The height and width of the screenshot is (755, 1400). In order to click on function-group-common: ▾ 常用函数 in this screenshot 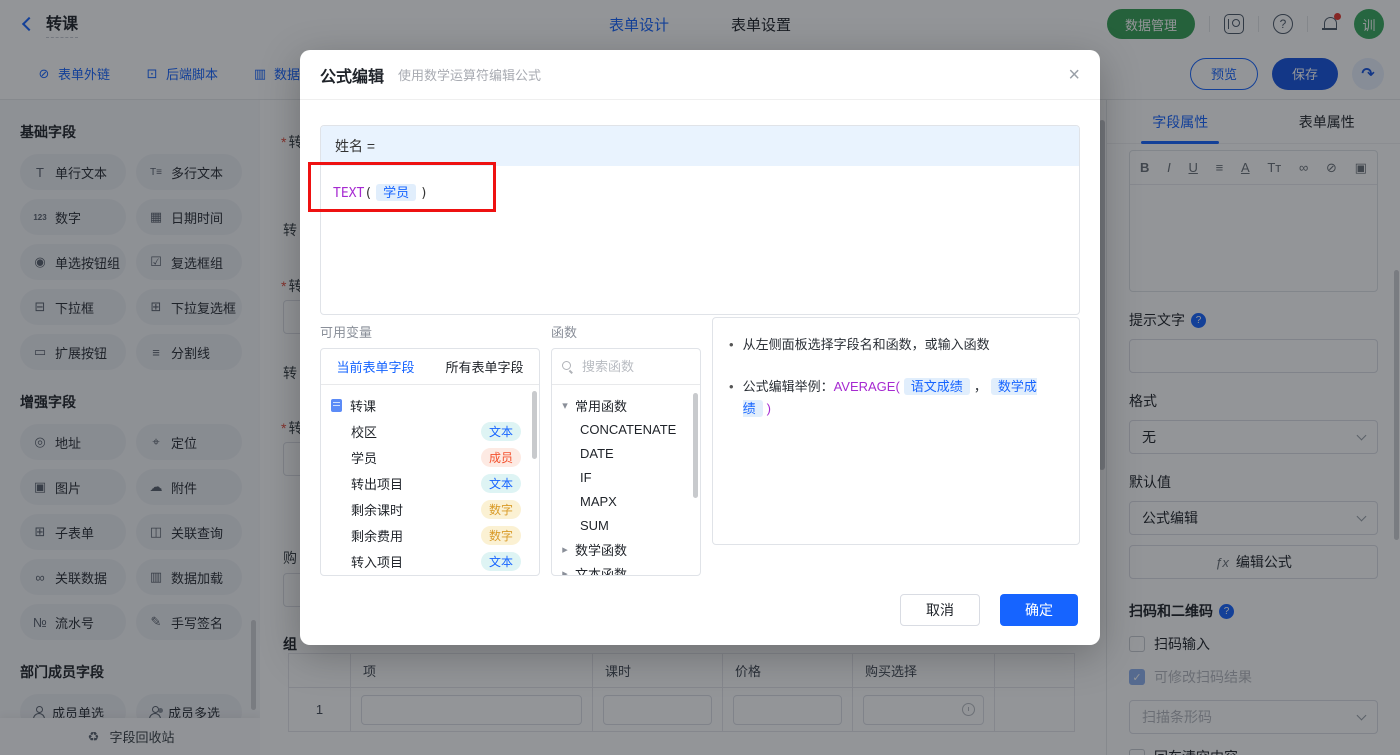, I will do `click(626, 405)`.